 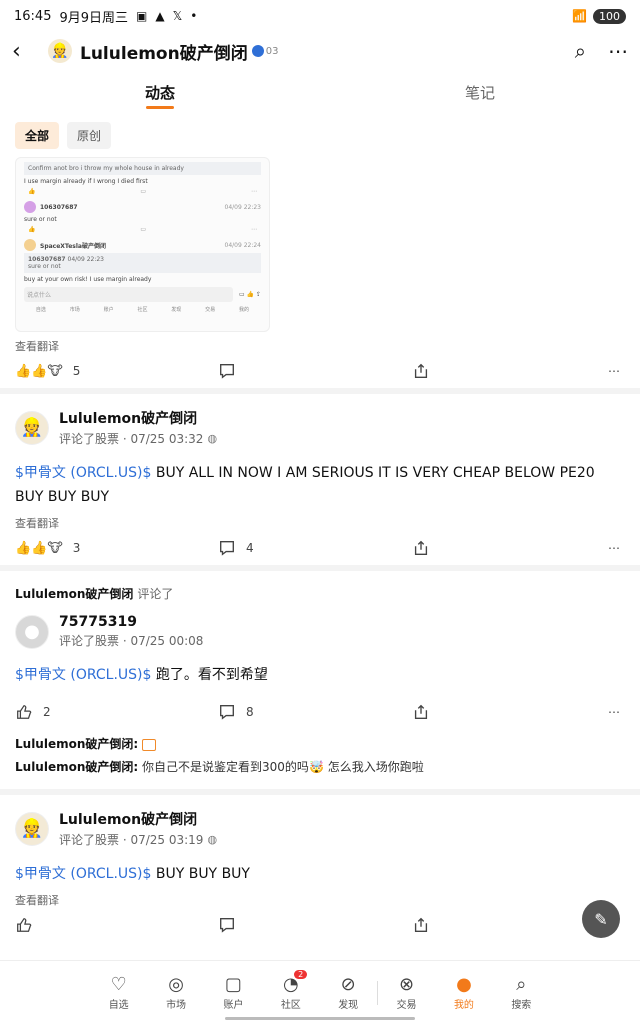 What do you see at coordinates (320, 51) in the screenshot?
I see `top-header: ‹ 👷 Lululemon破产倒闭 03 ⌕ ⋯` at bounding box center [320, 51].